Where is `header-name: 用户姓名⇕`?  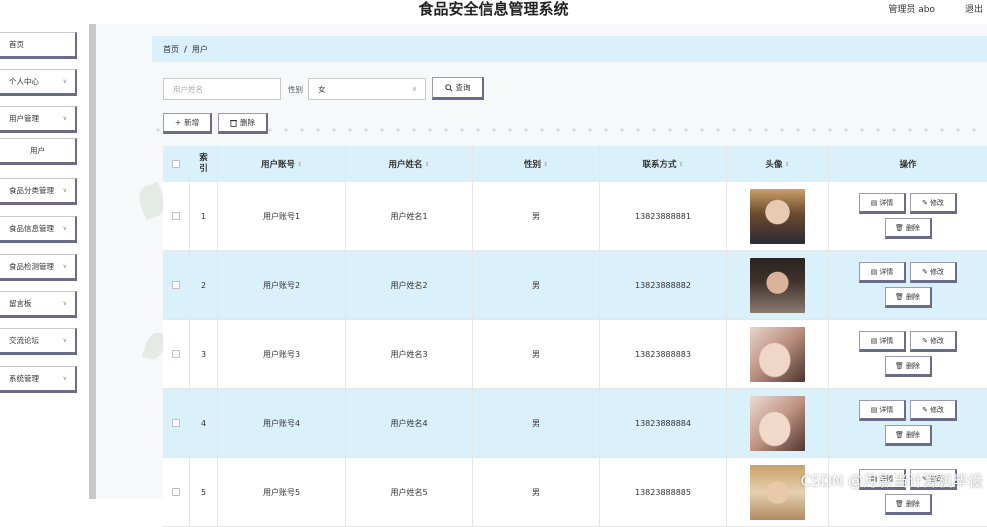 header-name: 用户姓名⇕ is located at coordinates (409, 164).